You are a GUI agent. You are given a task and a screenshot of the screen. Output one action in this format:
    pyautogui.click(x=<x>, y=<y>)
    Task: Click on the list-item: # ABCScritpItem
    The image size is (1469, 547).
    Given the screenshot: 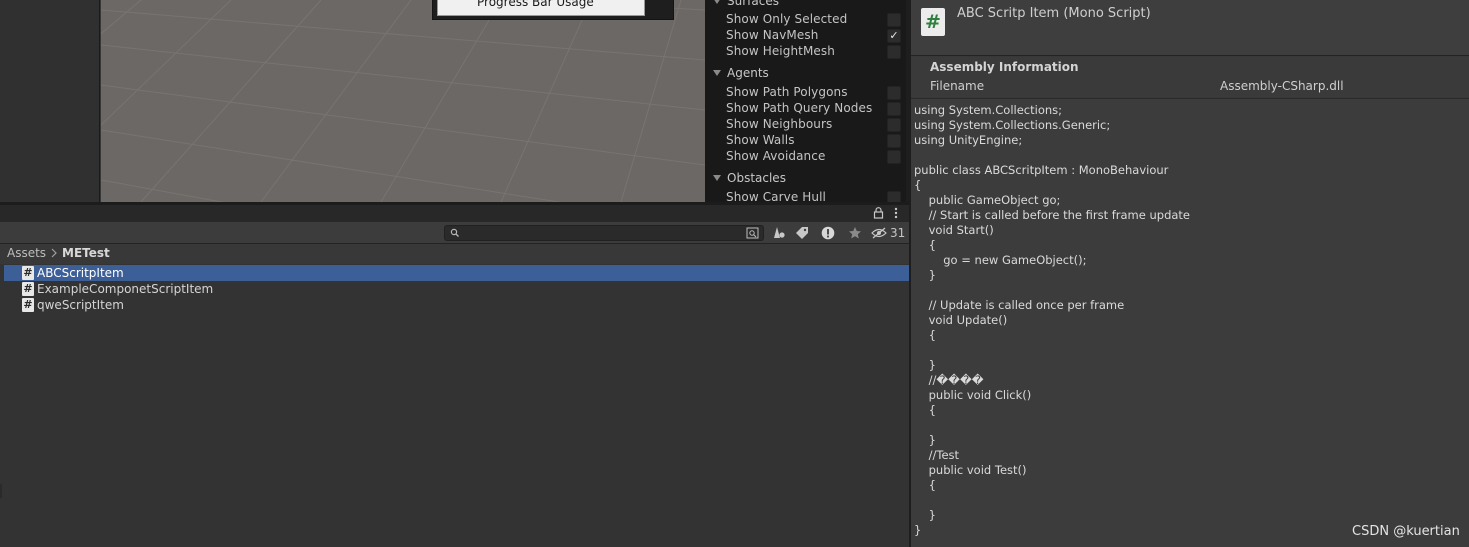 What is the action you would take?
    pyautogui.click(x=456, y=273)
    